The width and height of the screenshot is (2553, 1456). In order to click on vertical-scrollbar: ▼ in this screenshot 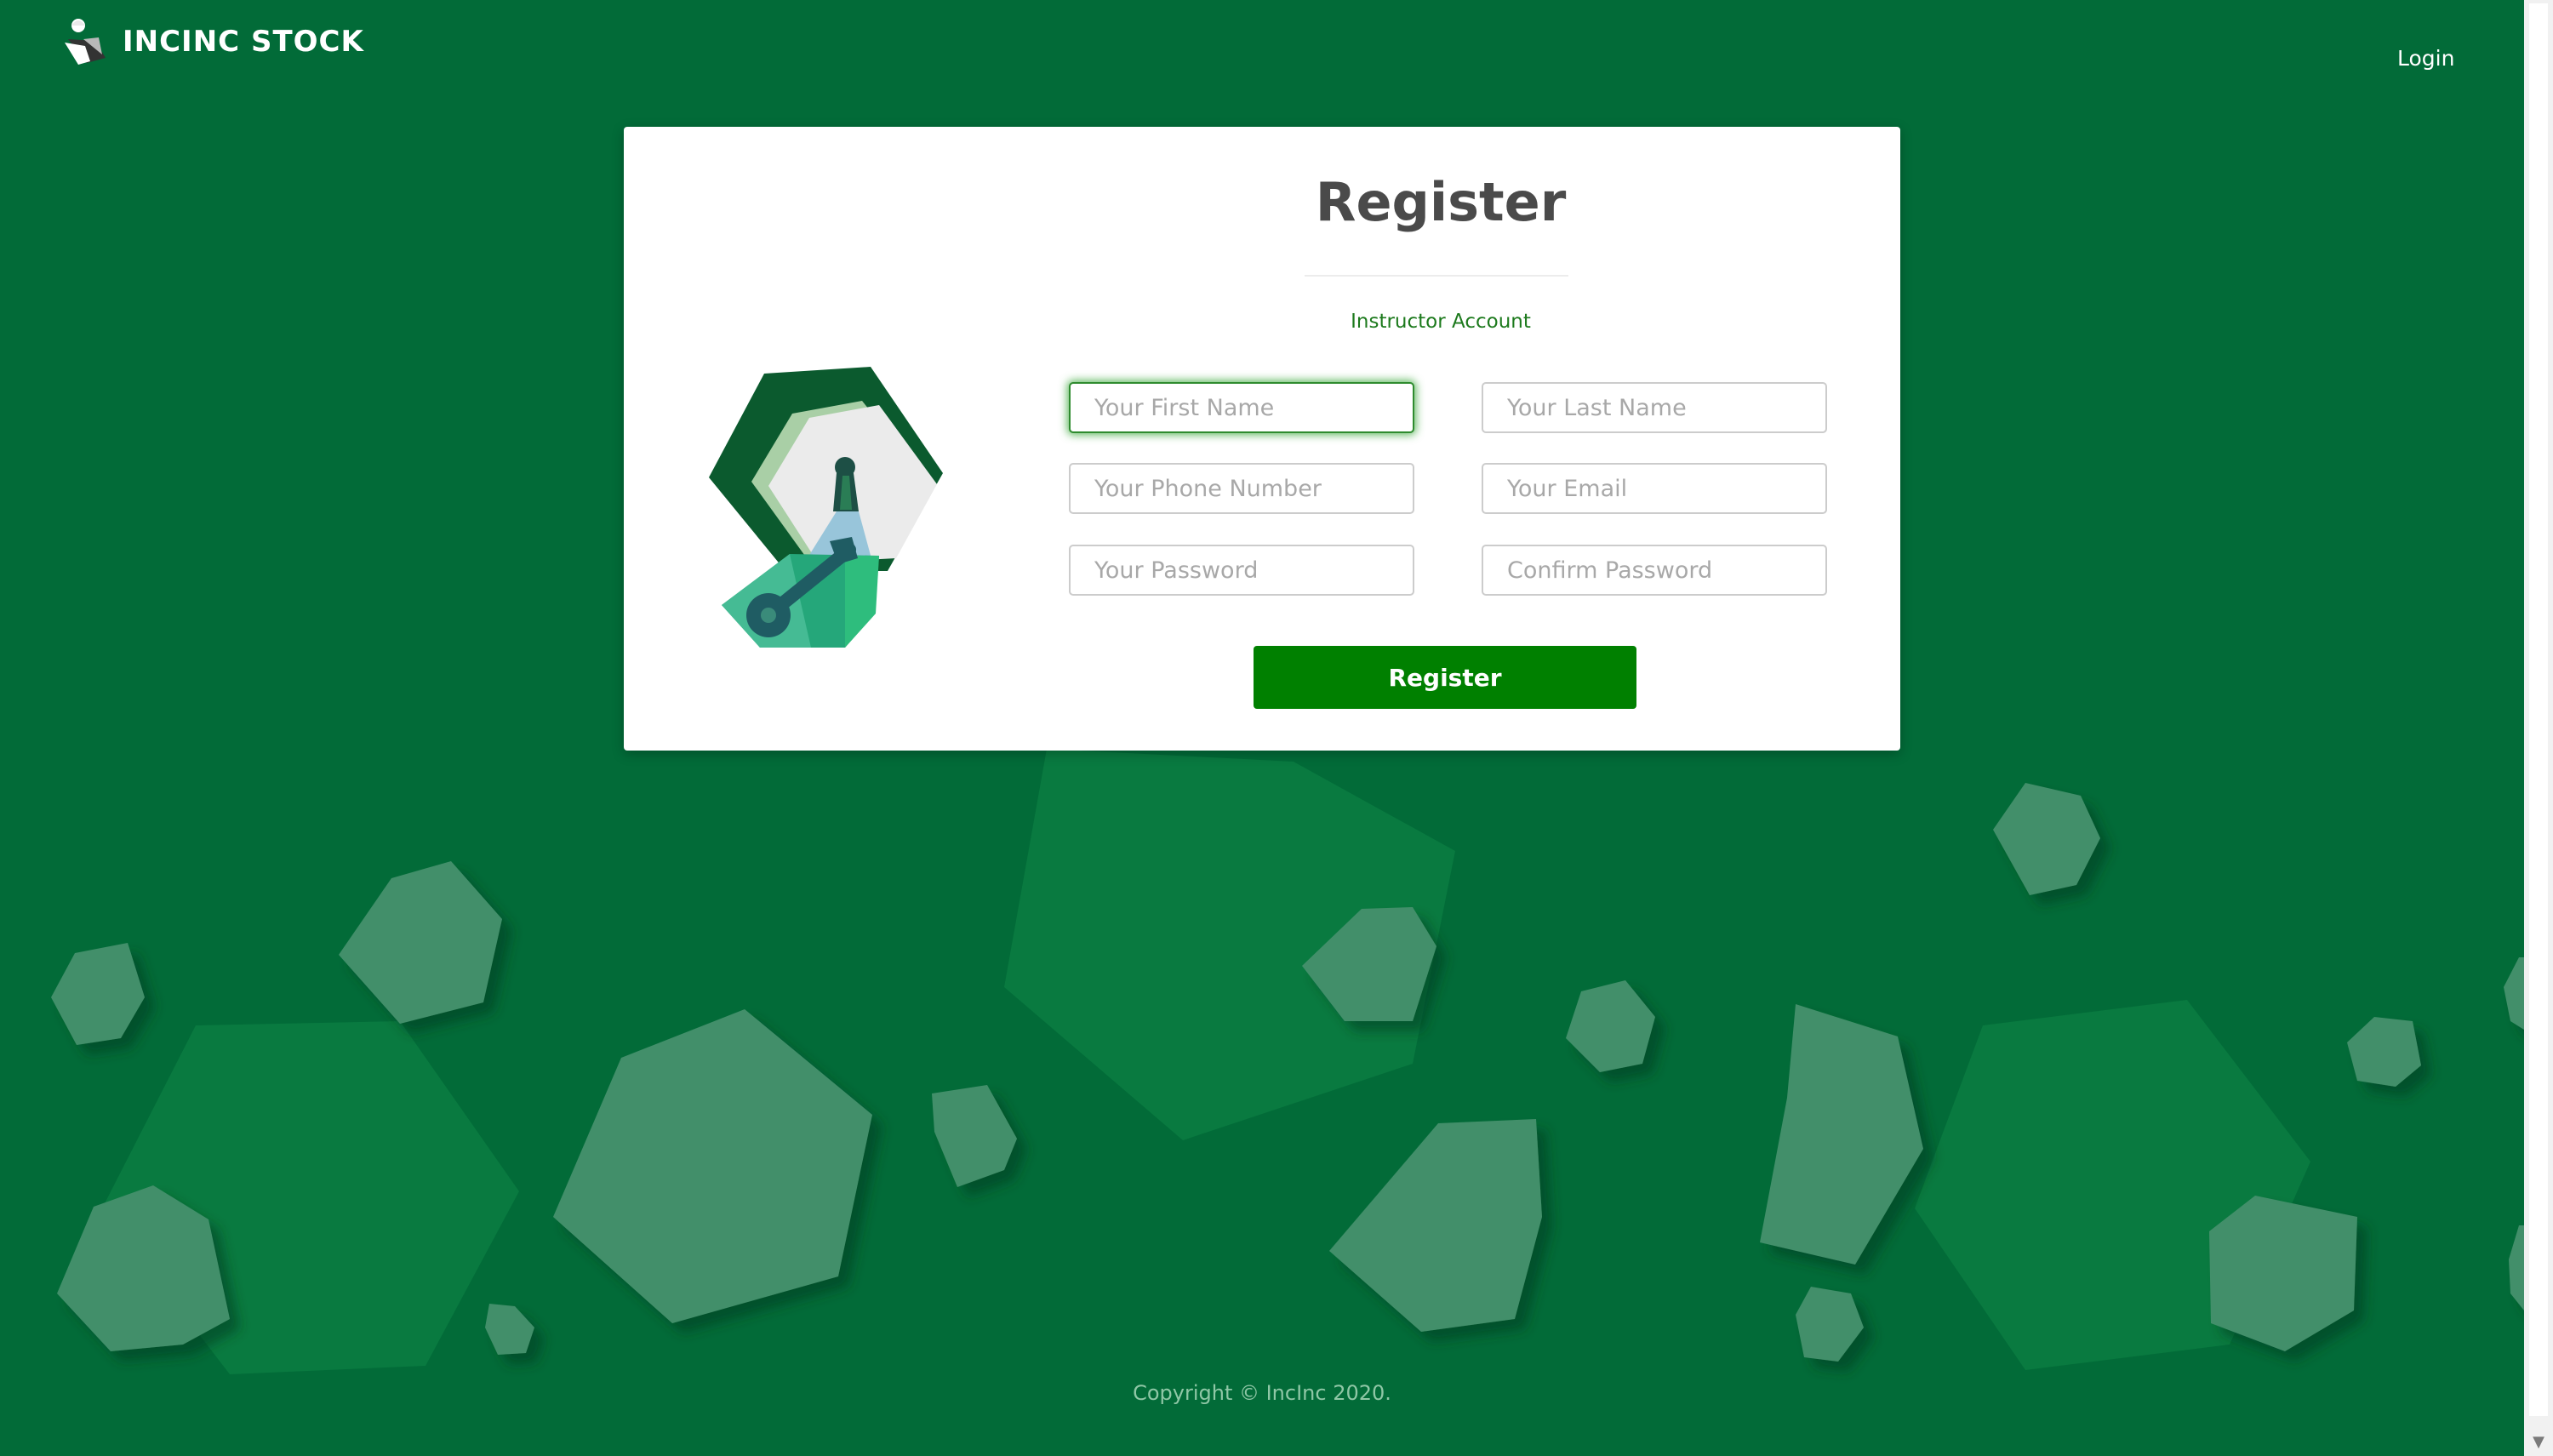, I will do `click(2538, 728)`.